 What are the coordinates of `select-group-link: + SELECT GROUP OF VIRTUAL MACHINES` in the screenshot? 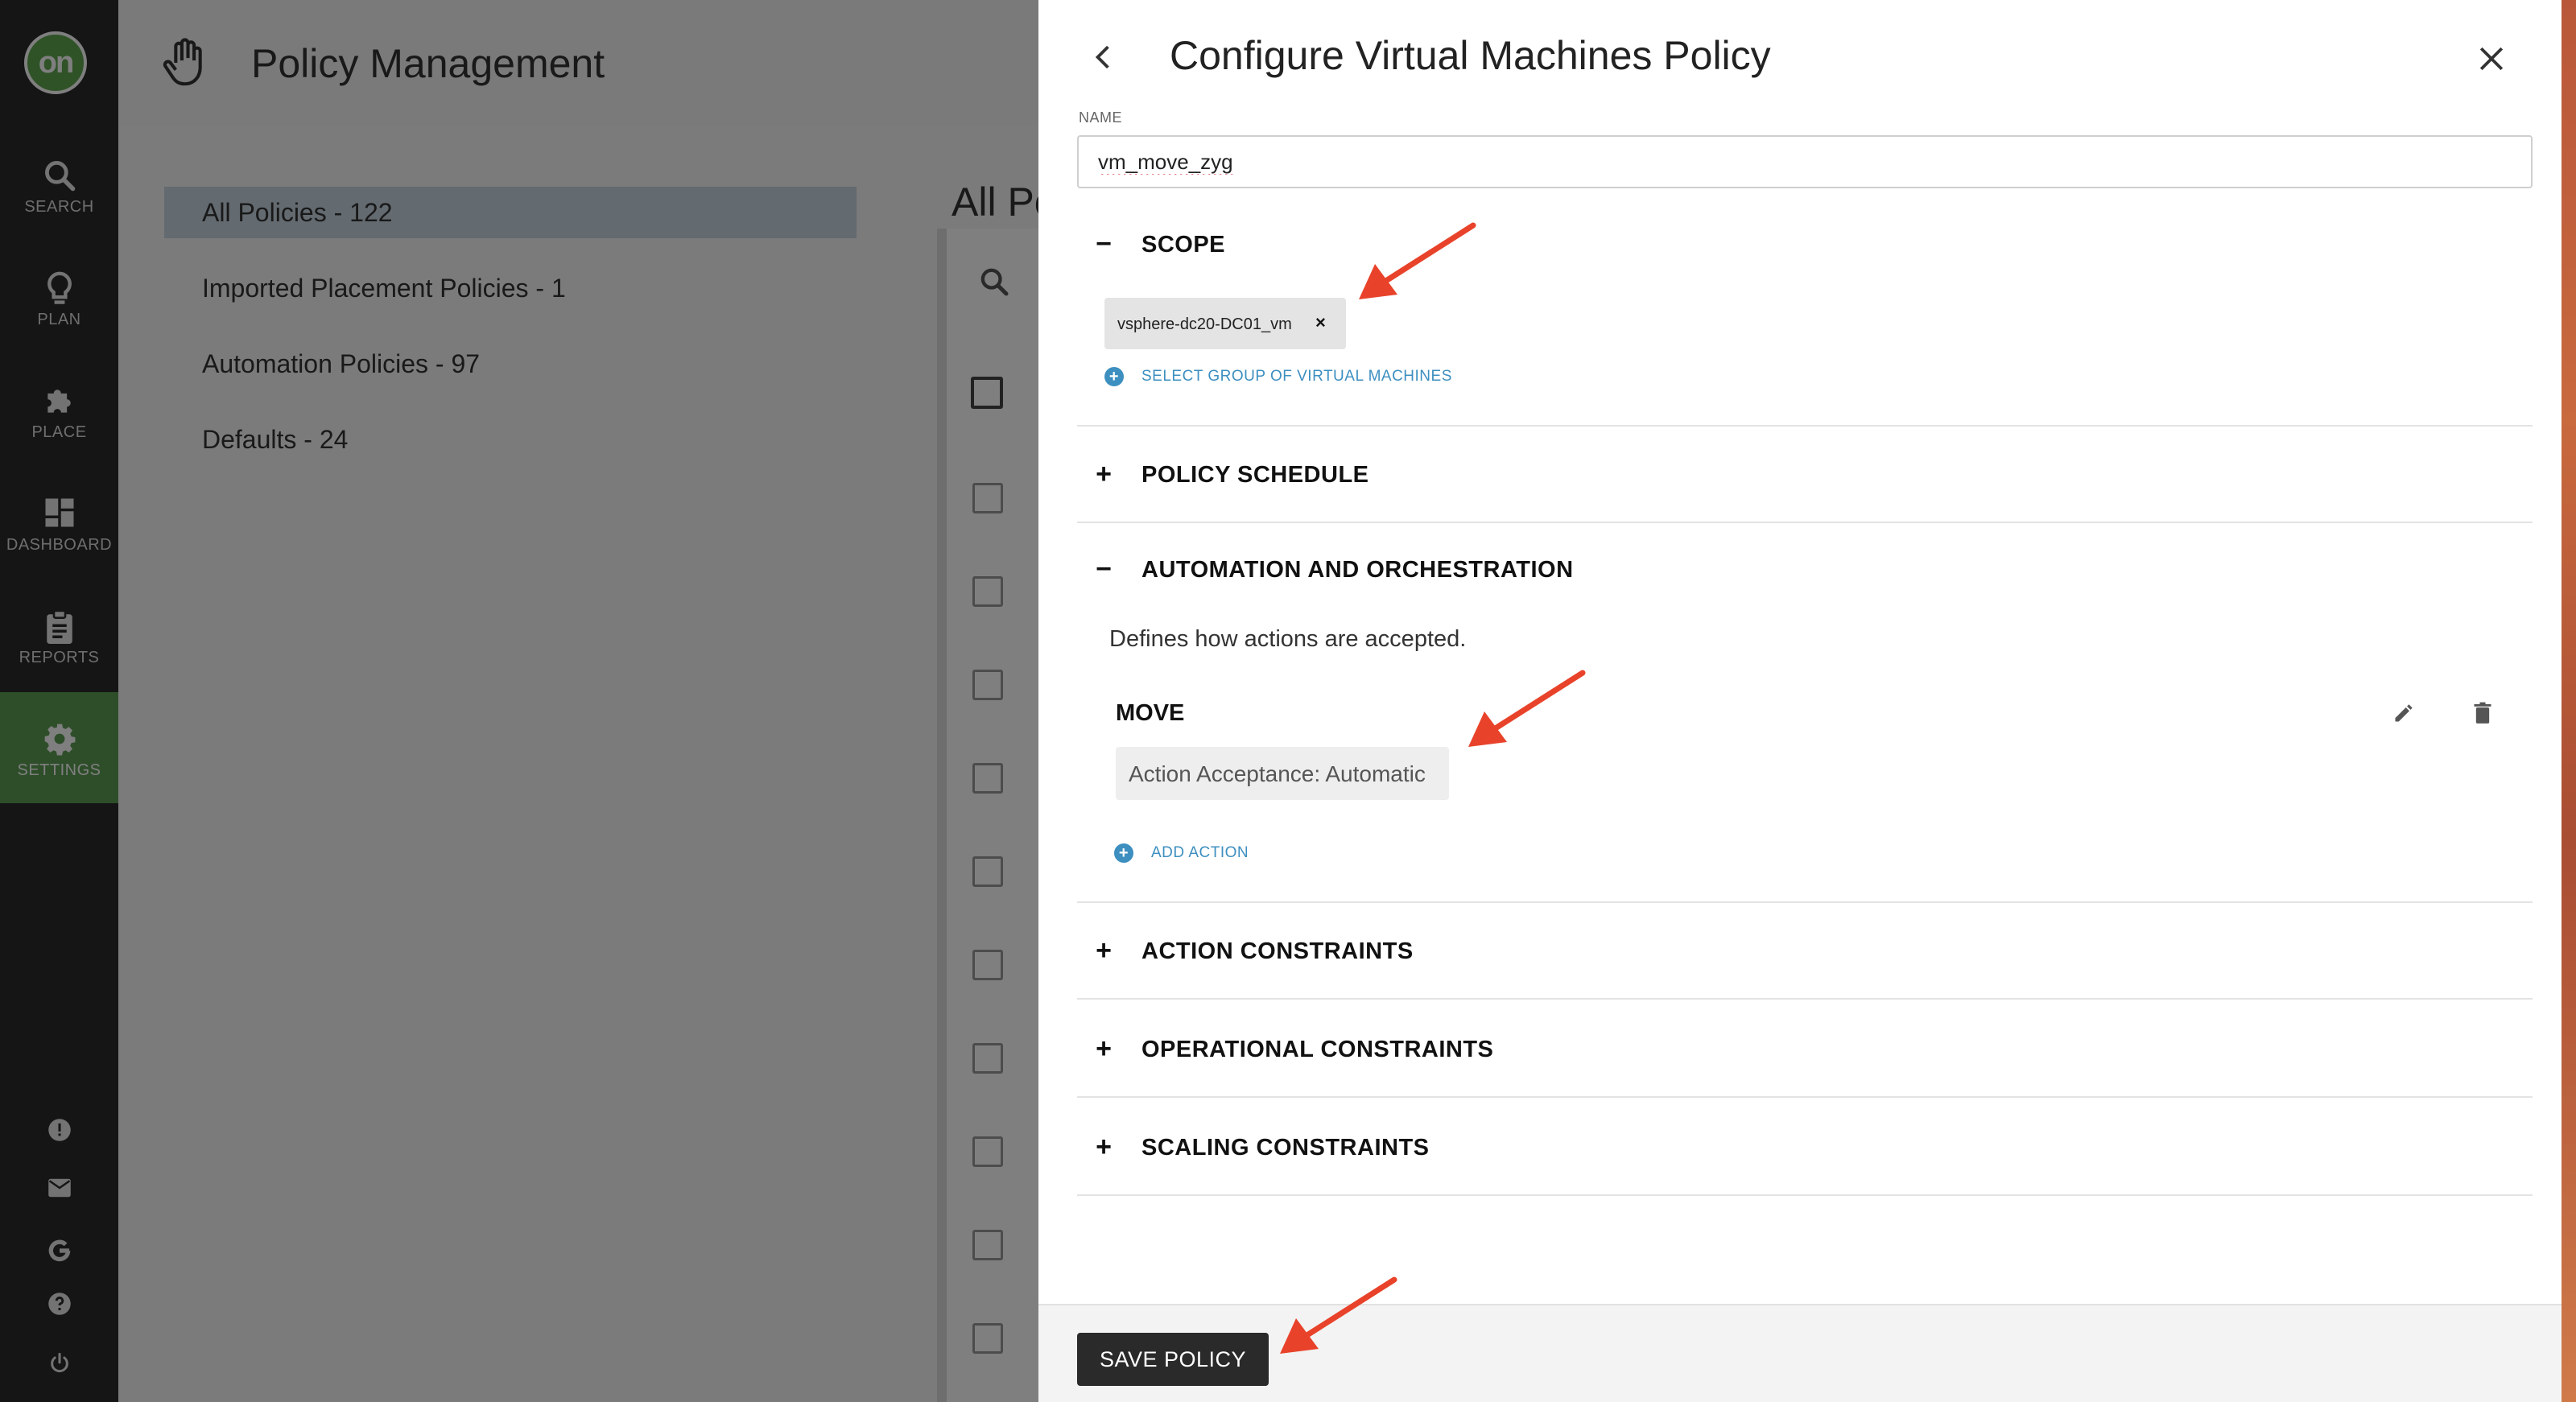 It's located at (1278, 376).